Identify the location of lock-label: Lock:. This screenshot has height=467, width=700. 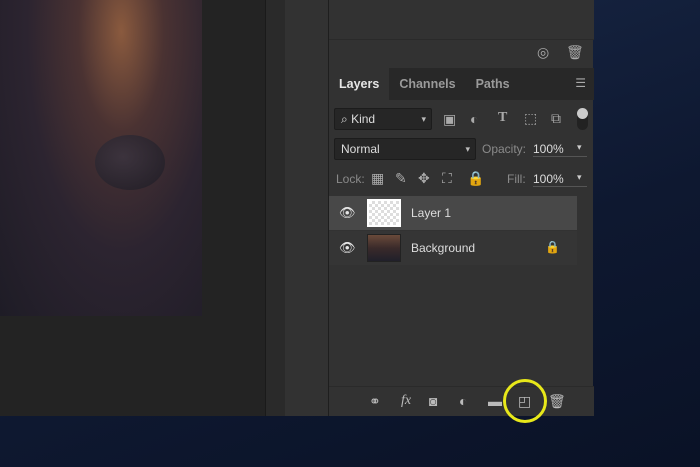
(350, 179).